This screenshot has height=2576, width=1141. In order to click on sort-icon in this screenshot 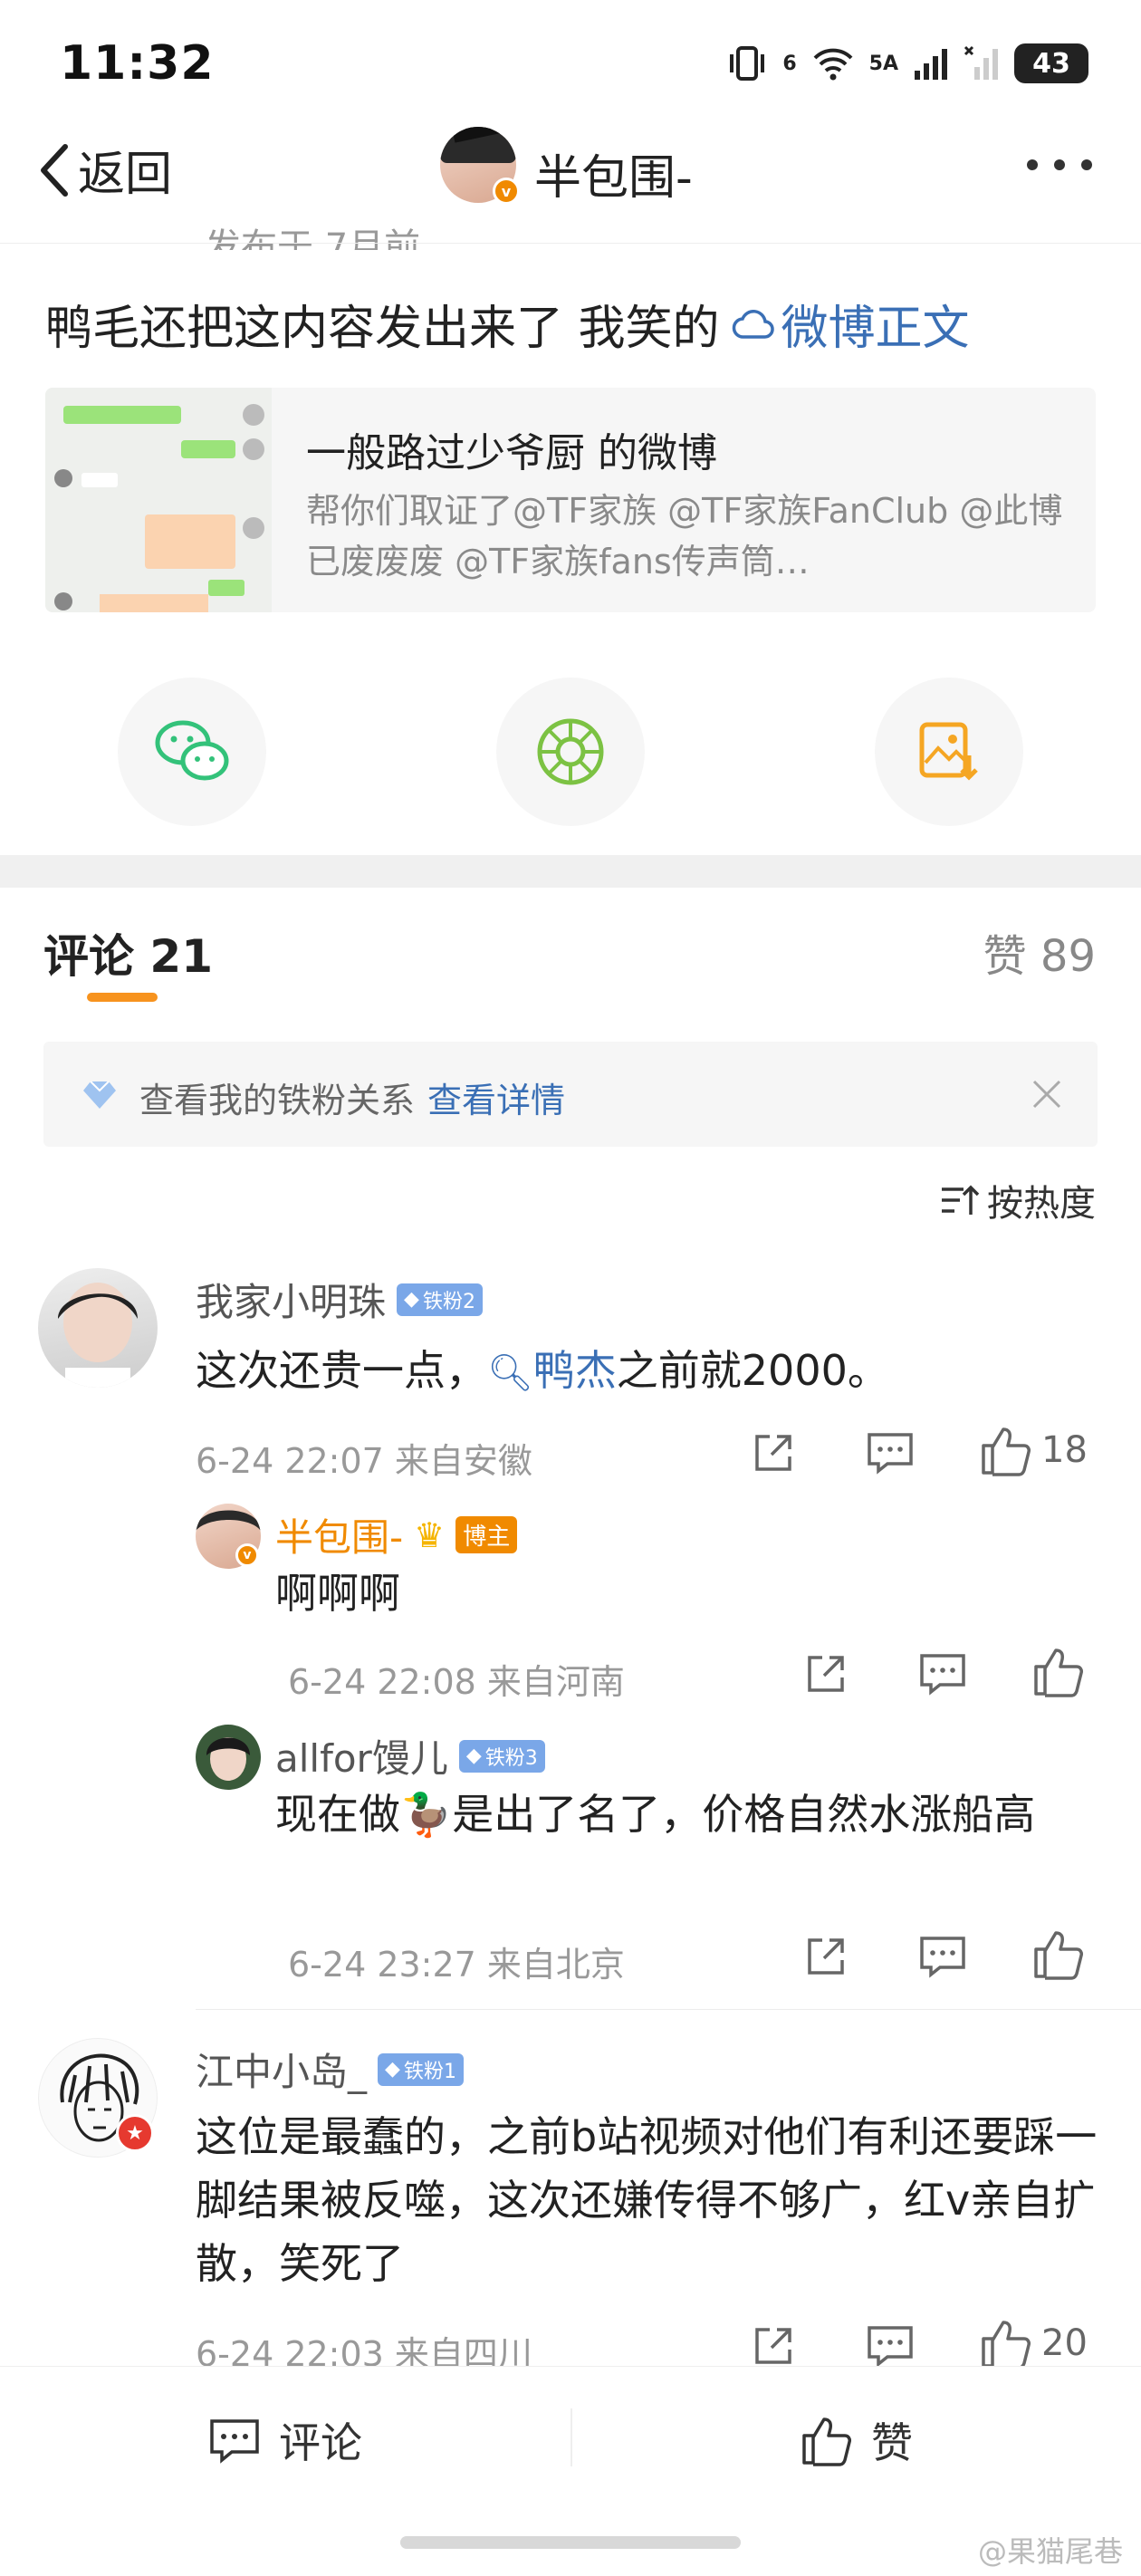, I will do `click(961, 1200)`.